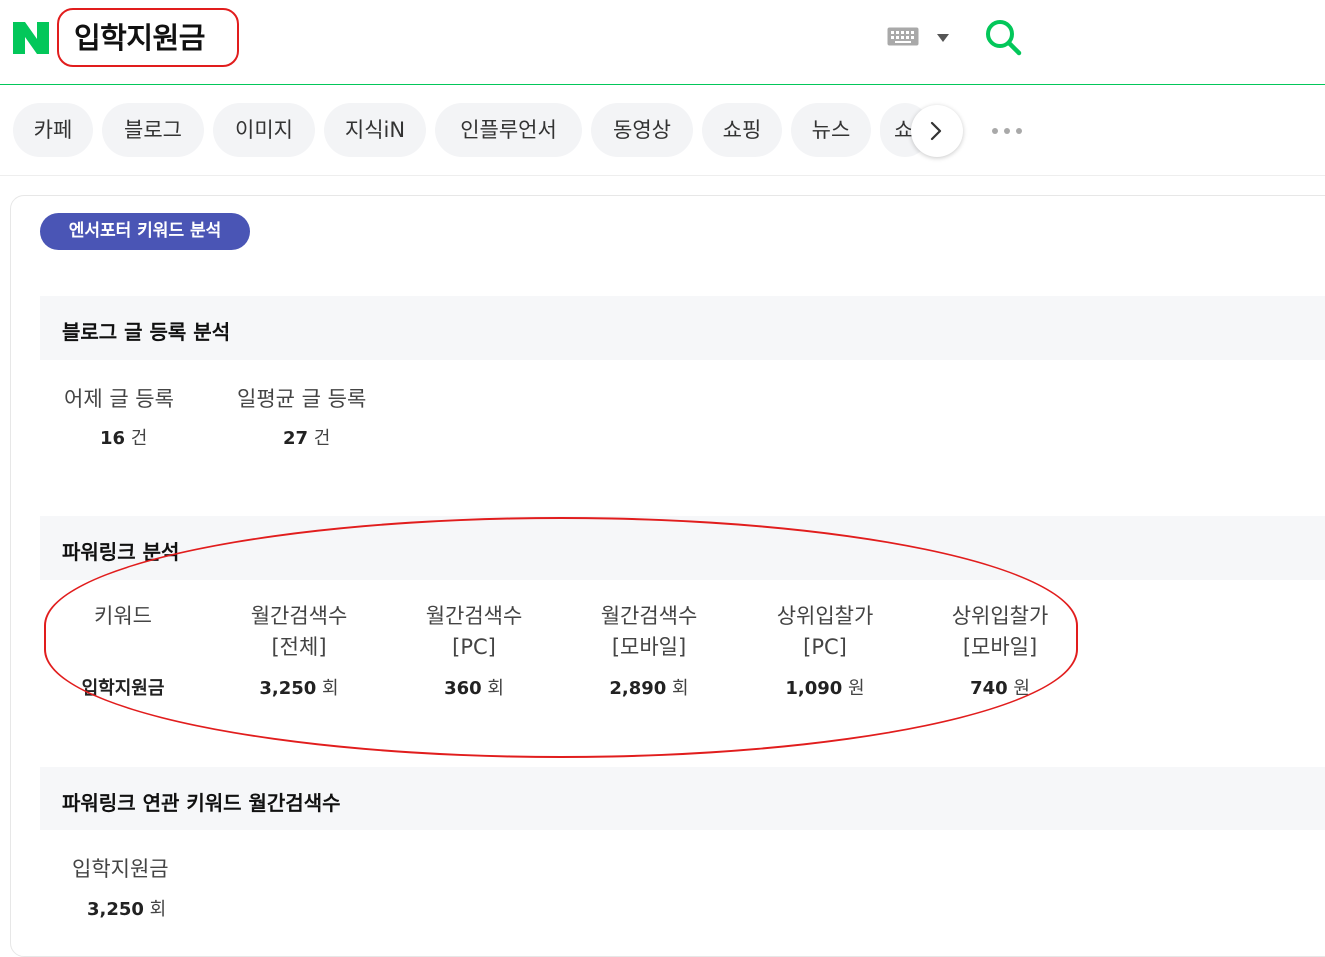 The width and height of the screenshot is (1325, 957). What do you see at coordinates (148, 37) in the screenshot?
I see `annotation-title-circle` at bounding box center [148, 37].